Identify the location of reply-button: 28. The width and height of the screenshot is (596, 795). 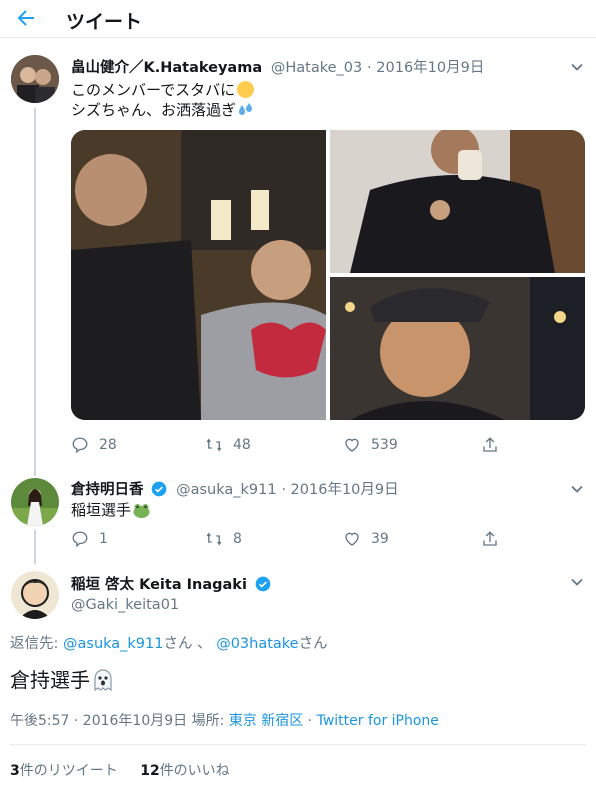
(94, 445).